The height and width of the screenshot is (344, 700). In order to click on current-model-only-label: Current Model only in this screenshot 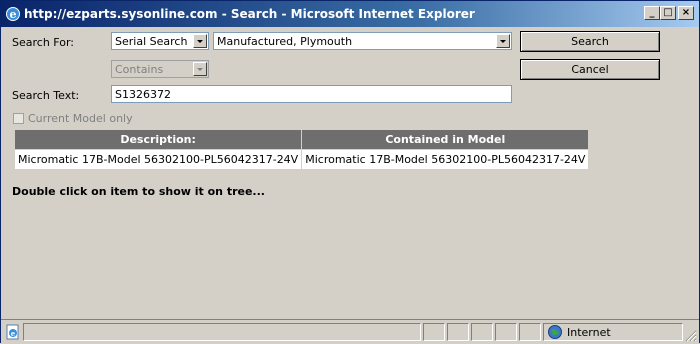, I will do `click(80, 118)`.